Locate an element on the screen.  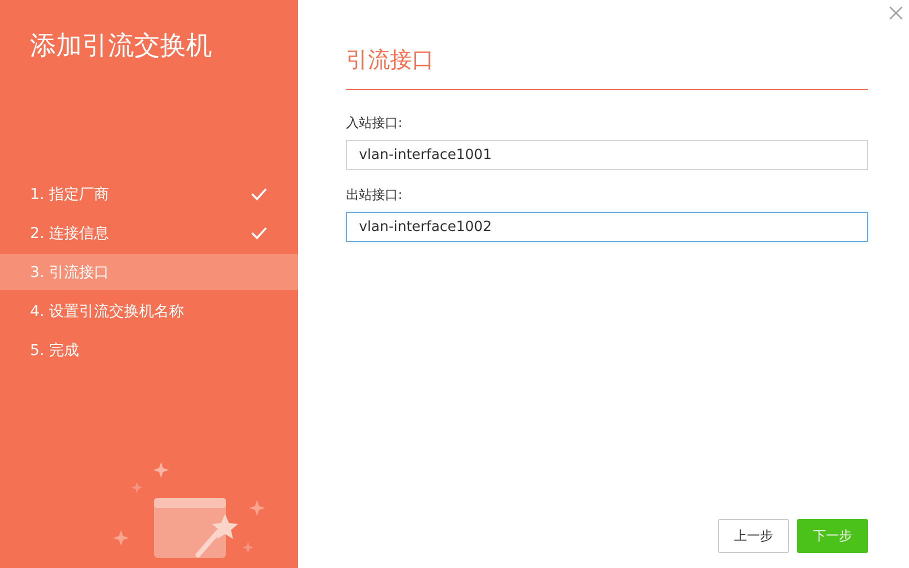
dialog-title: 添加引流交换机 is located at coordinates (121, 46).